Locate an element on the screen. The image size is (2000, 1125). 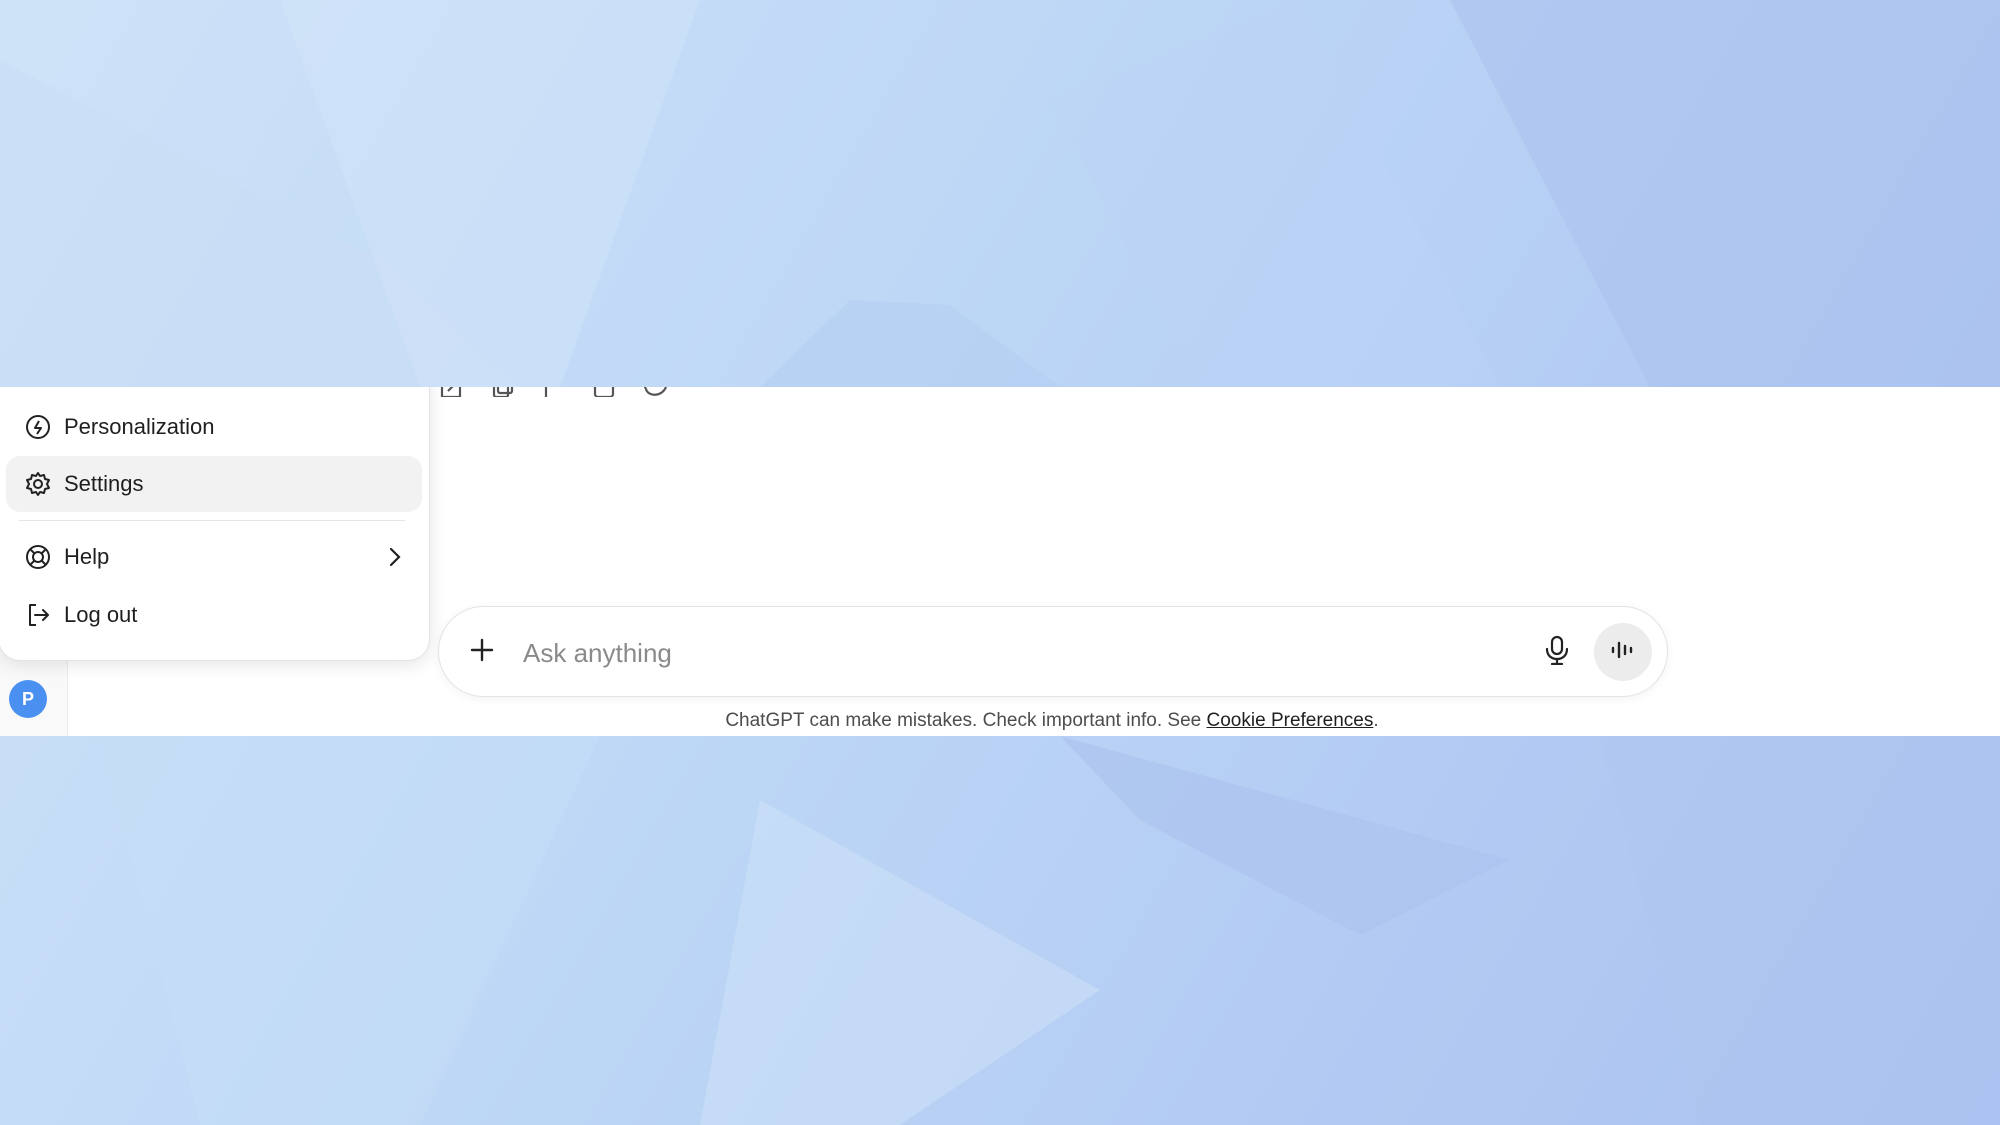
menu-item-label: Personalization is located at coordinates (139, 426).